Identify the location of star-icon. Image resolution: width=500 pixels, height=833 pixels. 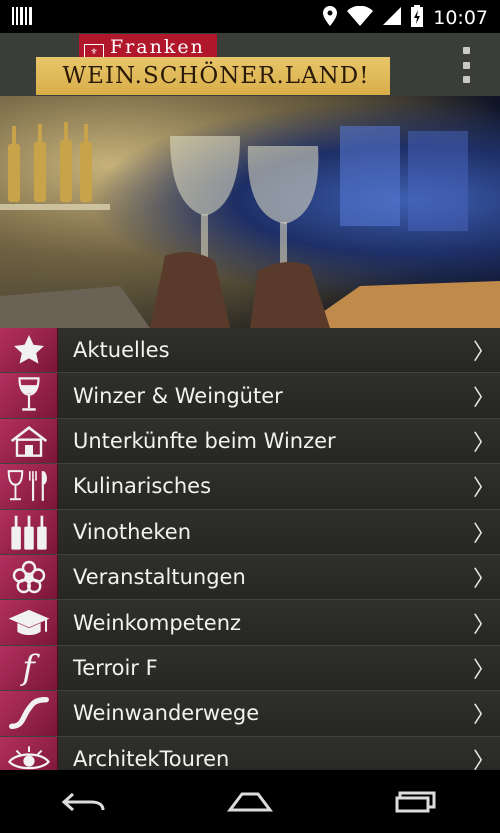
(29, 350).